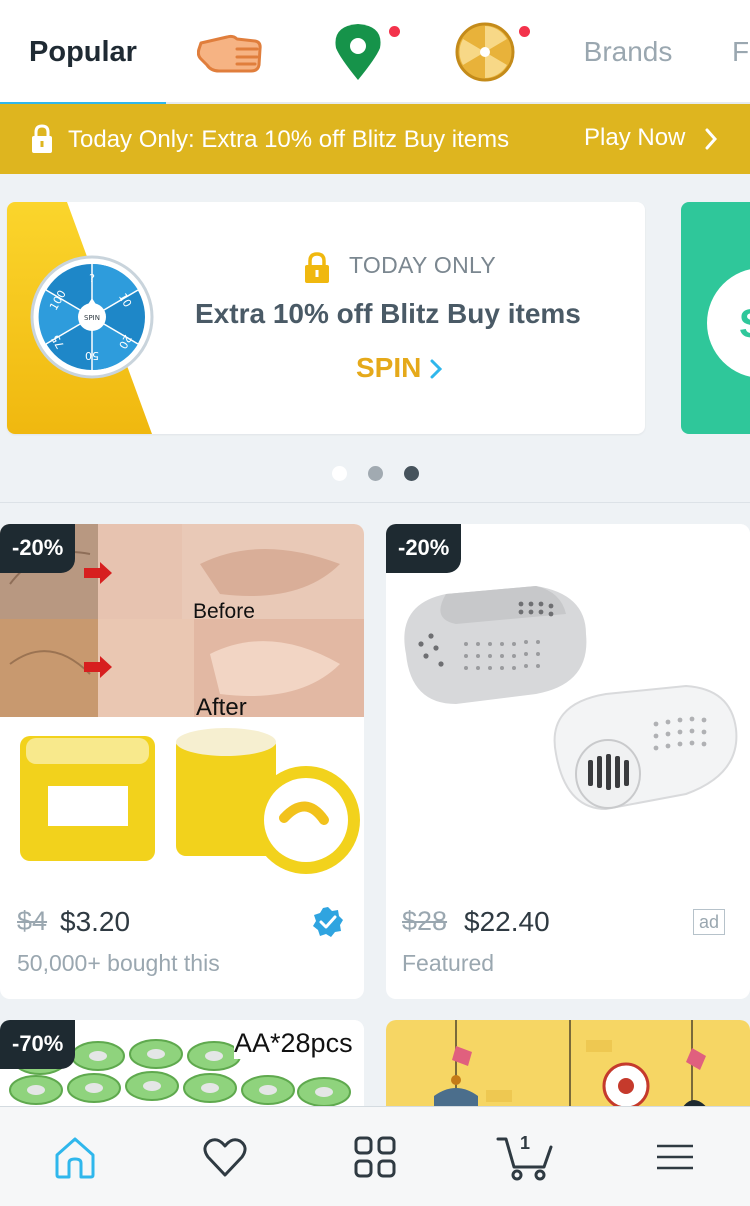 The width and height of the screenshot is (750, 1206). Describe the element at coordinates (95, 921) in the screenshot. I see `sale-price: $3.20` at that location.